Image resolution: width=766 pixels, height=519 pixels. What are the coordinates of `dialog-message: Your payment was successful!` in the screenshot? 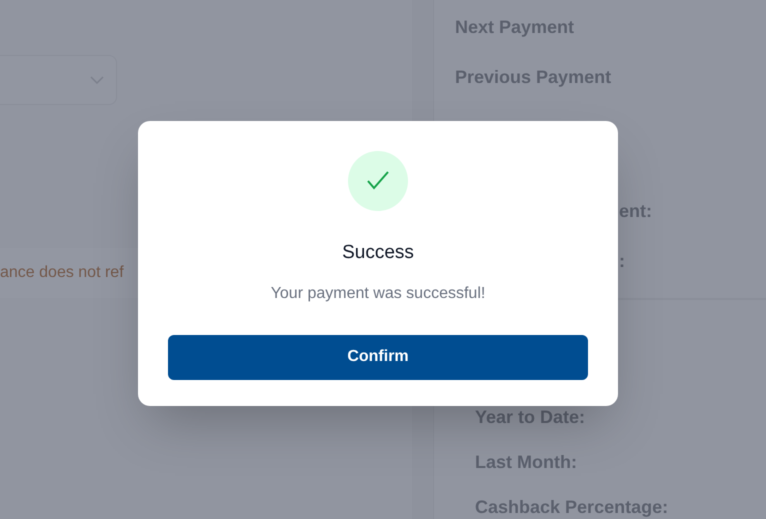 It's located at (378, 294).